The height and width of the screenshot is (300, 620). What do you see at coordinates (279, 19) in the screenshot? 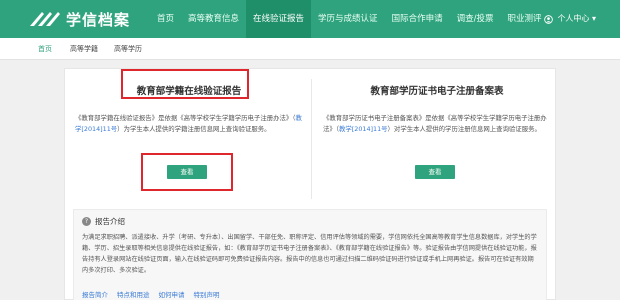
I see `nav-item-online-verification-report: 在线验证报告` at bounding box center [279, 19].